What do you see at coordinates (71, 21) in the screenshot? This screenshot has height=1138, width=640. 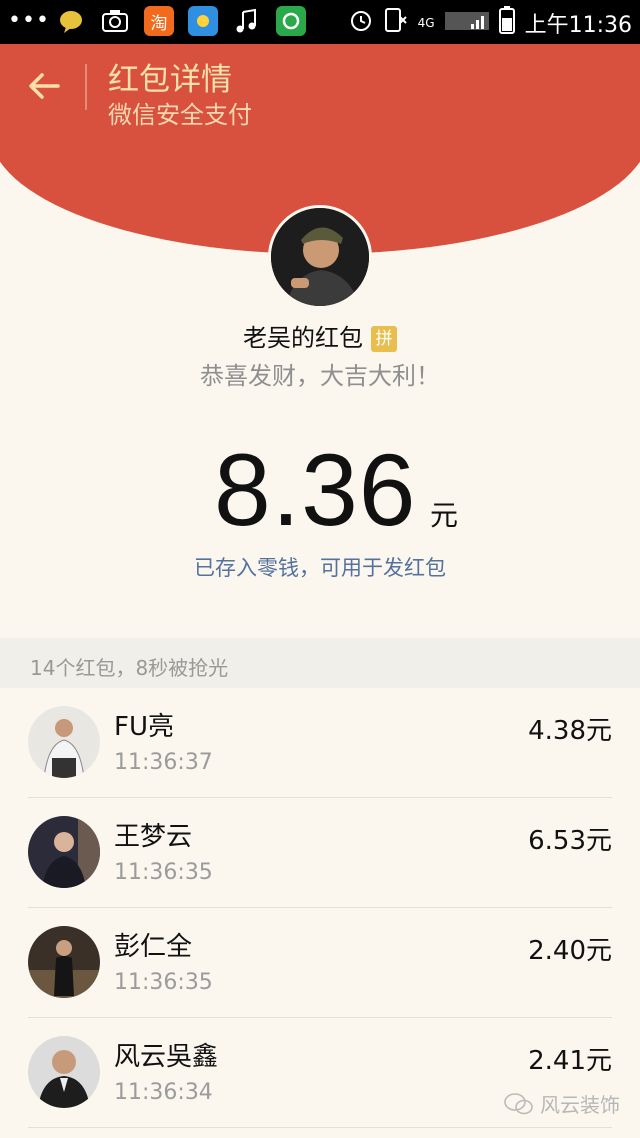 I see `chat-bubble-icon` at bounding box center [71, 21].